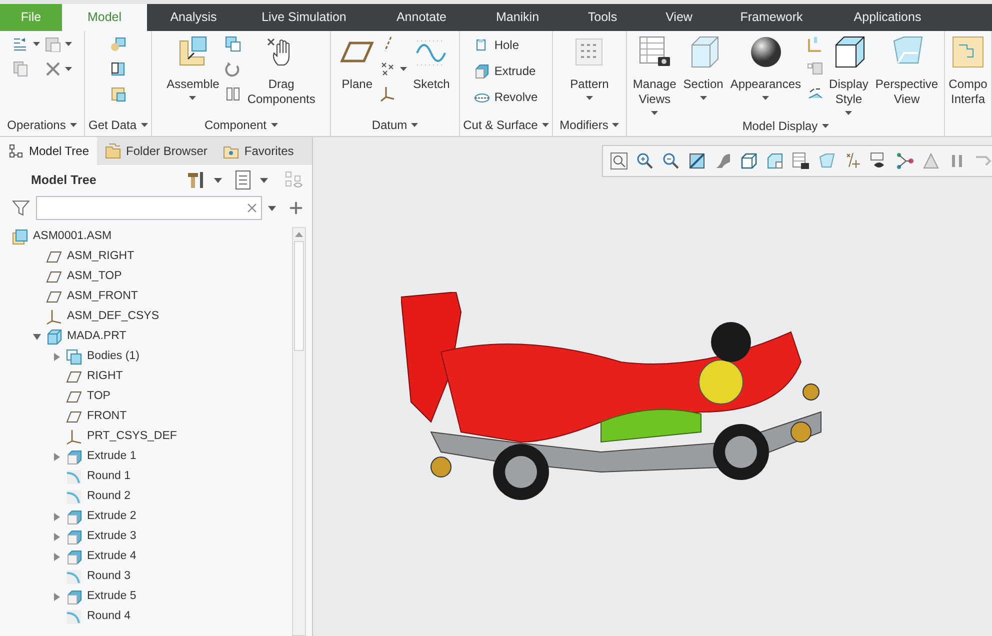 The height and width of the screenshot is (636, 992). What do you see at coordinates (108, 477) in the screenshot?
I see `tree-item: Round 1` at bounding box center [108, 477].